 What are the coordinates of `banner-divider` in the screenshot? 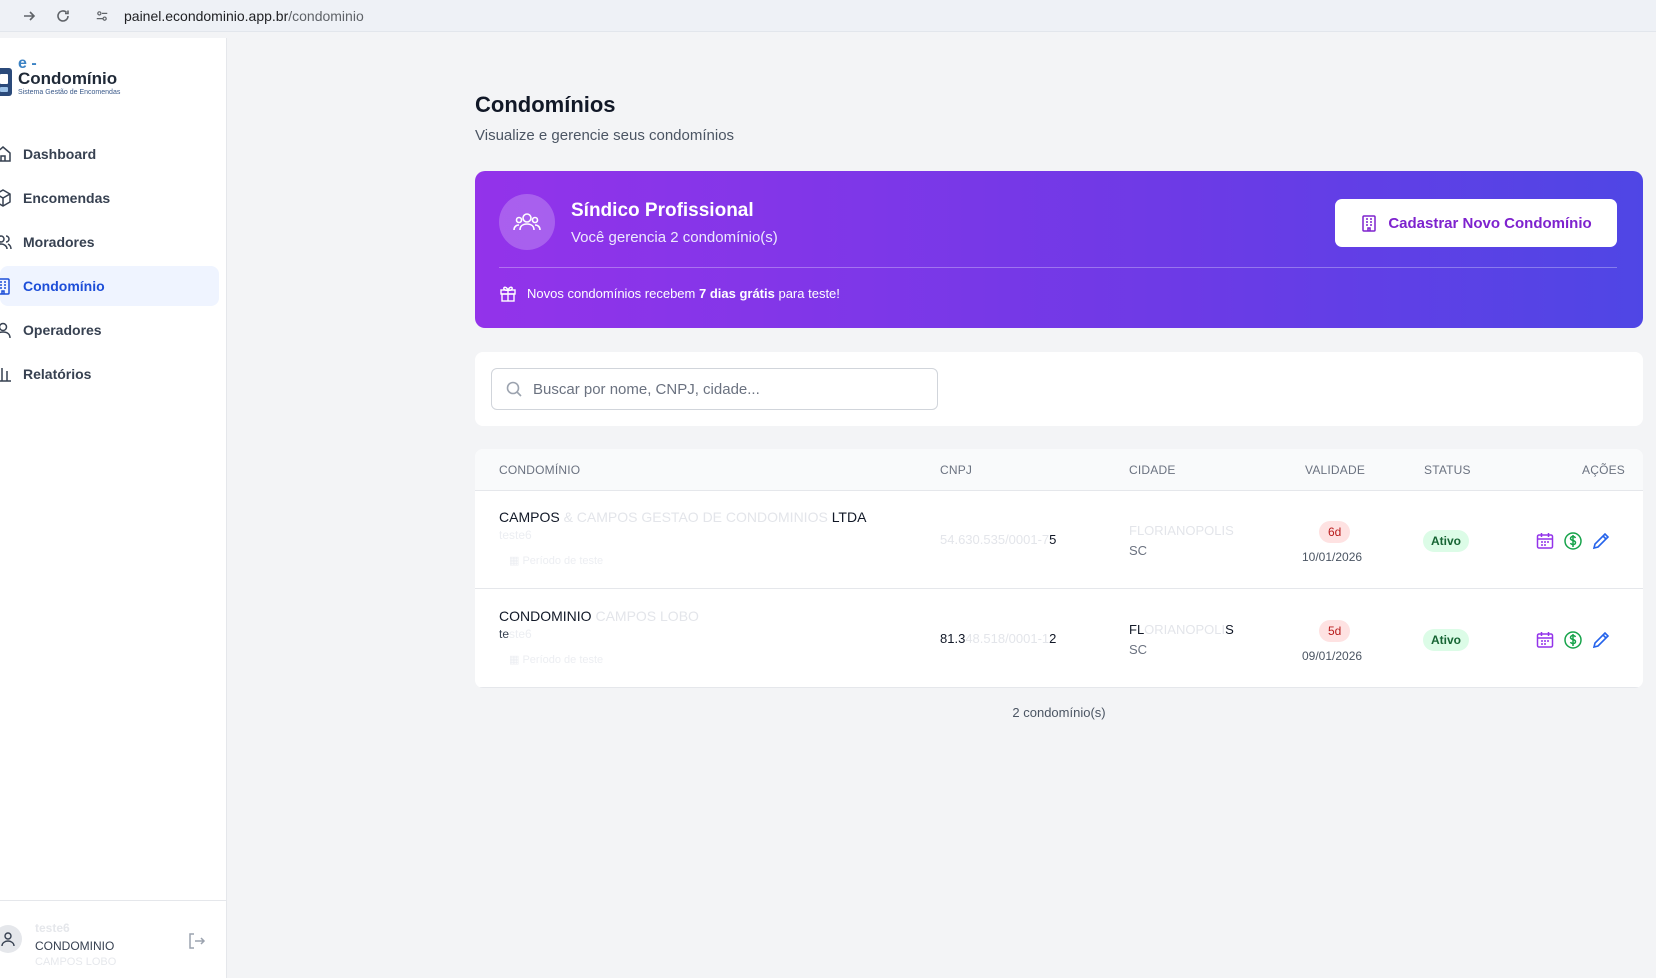 It's located at (1058, 267).